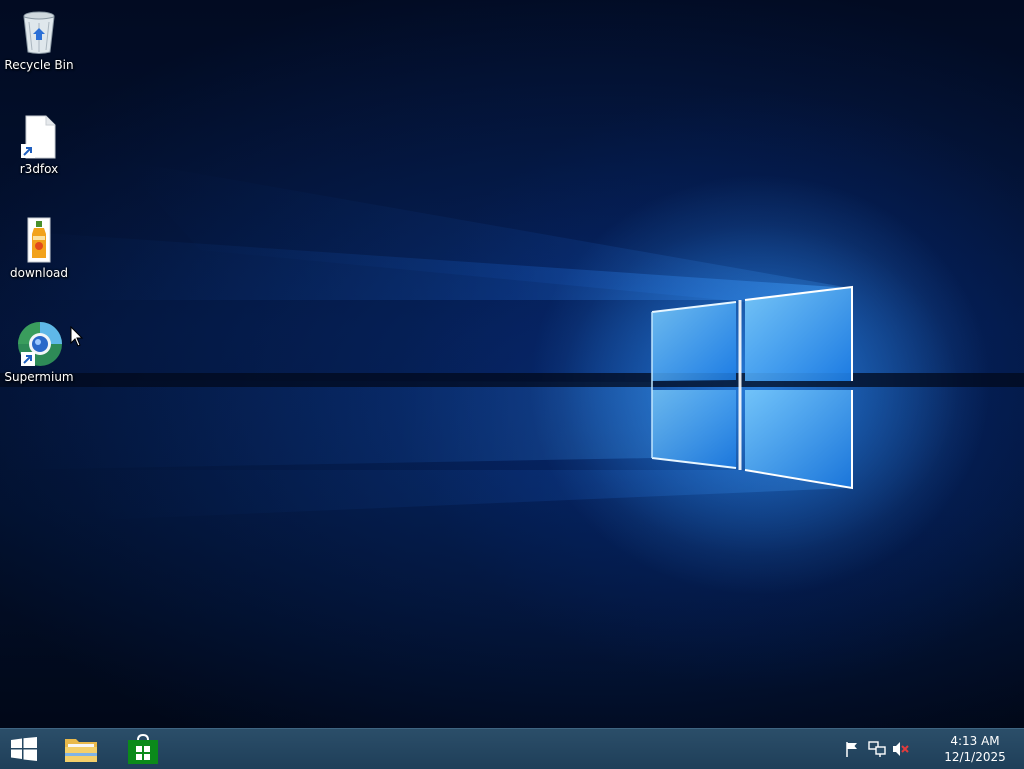 The height and width of the screenshot is (769, 1024). I want to click on taskbar-file-explorer-button, so click(81, 749).